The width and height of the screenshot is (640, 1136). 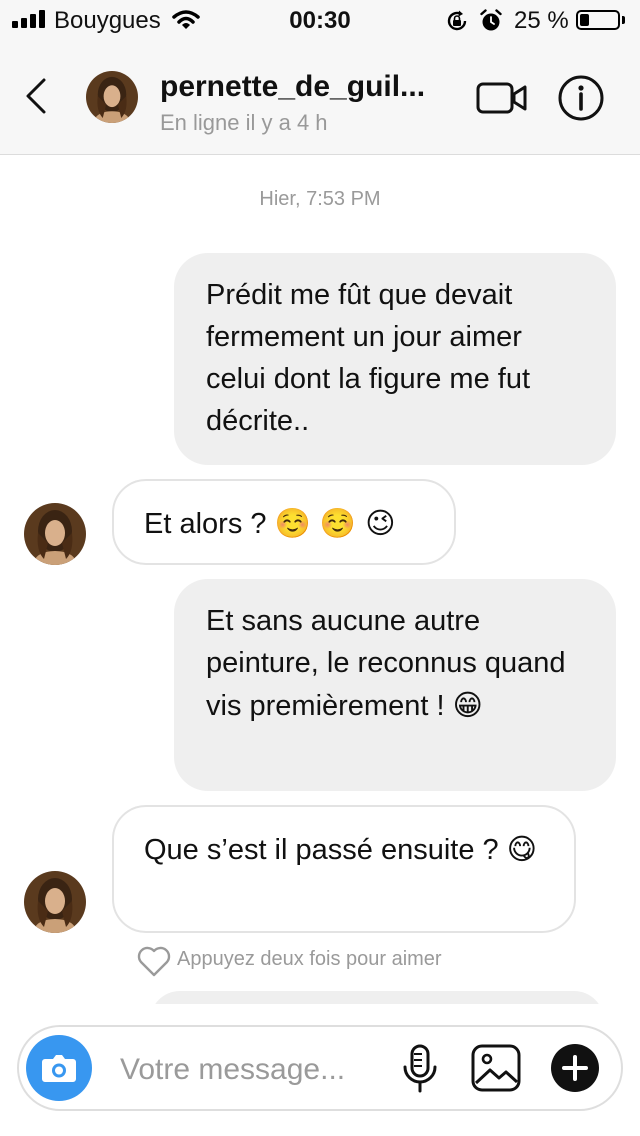 I want to click on microphone-icon, so click(x=420, y=1069).